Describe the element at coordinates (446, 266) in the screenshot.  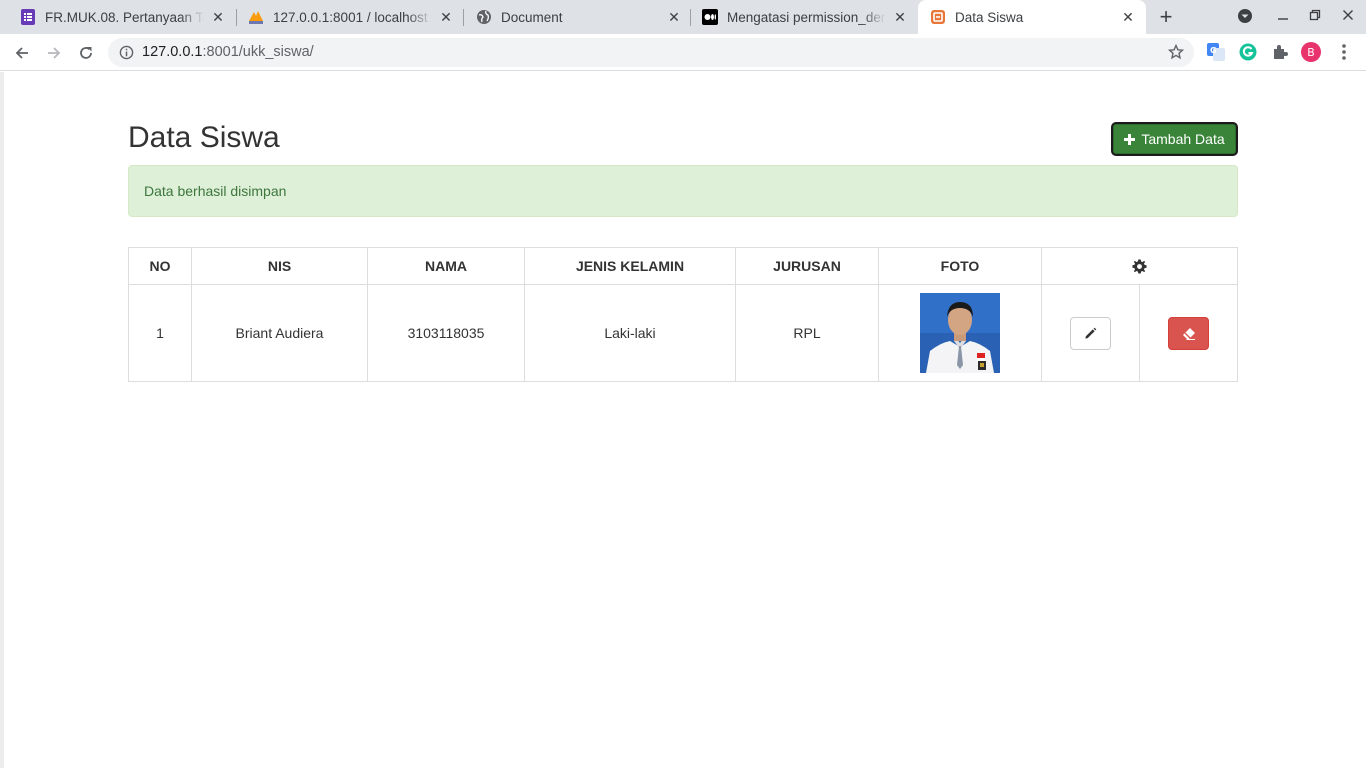
I see `header-nama: NAMA` at that location.